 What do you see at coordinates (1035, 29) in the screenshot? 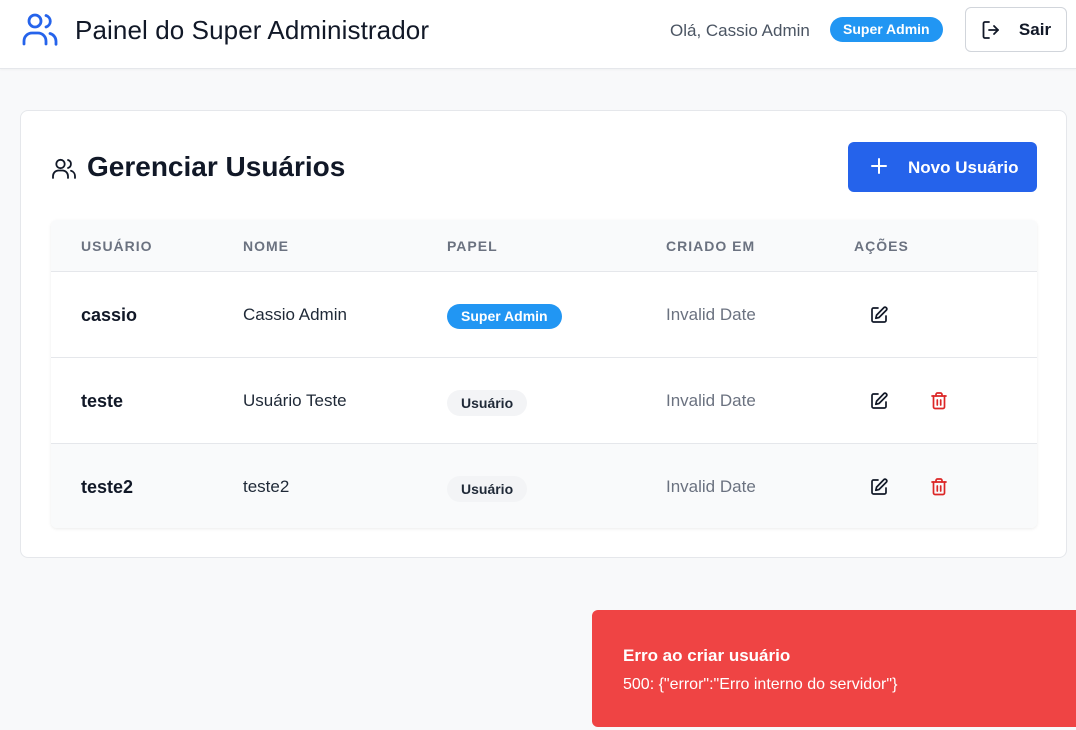
I see `logout-label: Sair` at bounding box center [1035, 29].